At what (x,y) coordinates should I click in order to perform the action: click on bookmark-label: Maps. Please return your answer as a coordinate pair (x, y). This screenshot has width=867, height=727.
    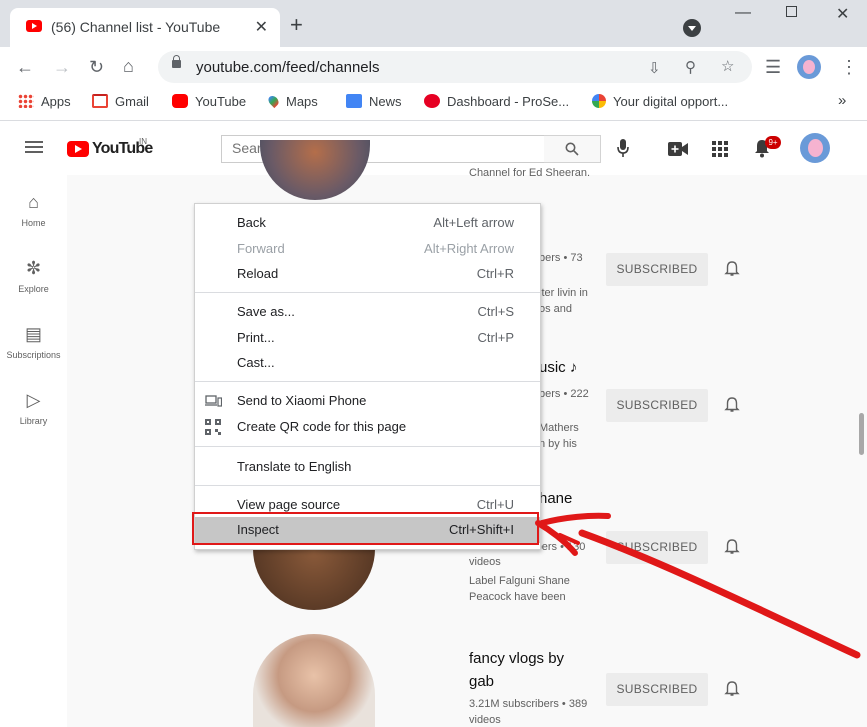
    Looking at the image, I should click on (302, 101).